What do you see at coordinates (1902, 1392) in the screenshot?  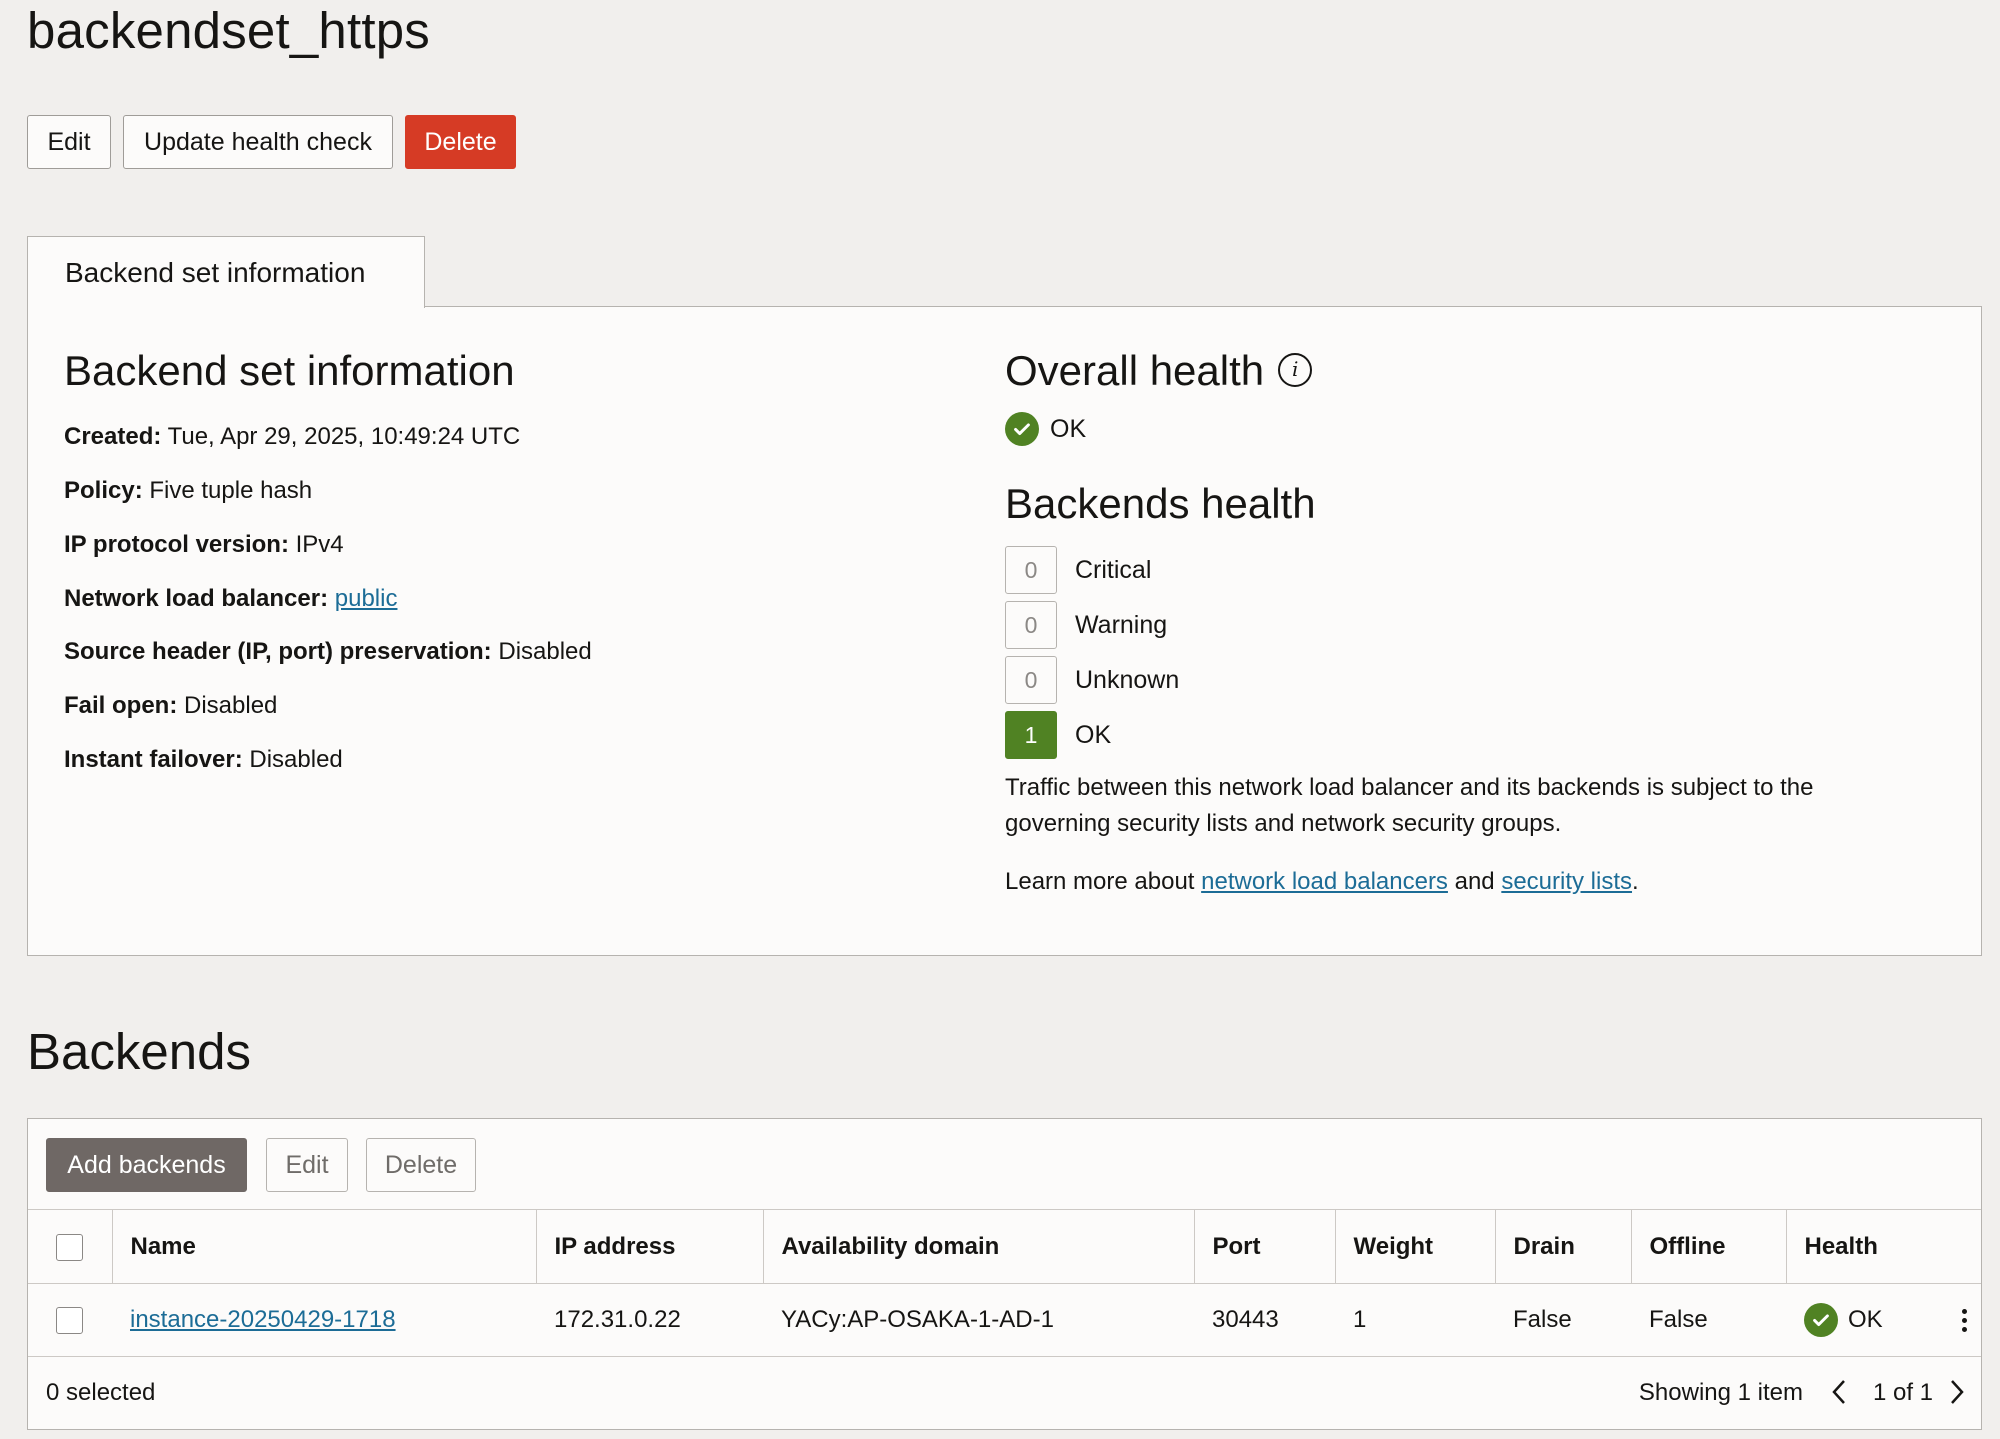 I see `pagination-text: 1 of 1` at bounding box center [1902, 1392].